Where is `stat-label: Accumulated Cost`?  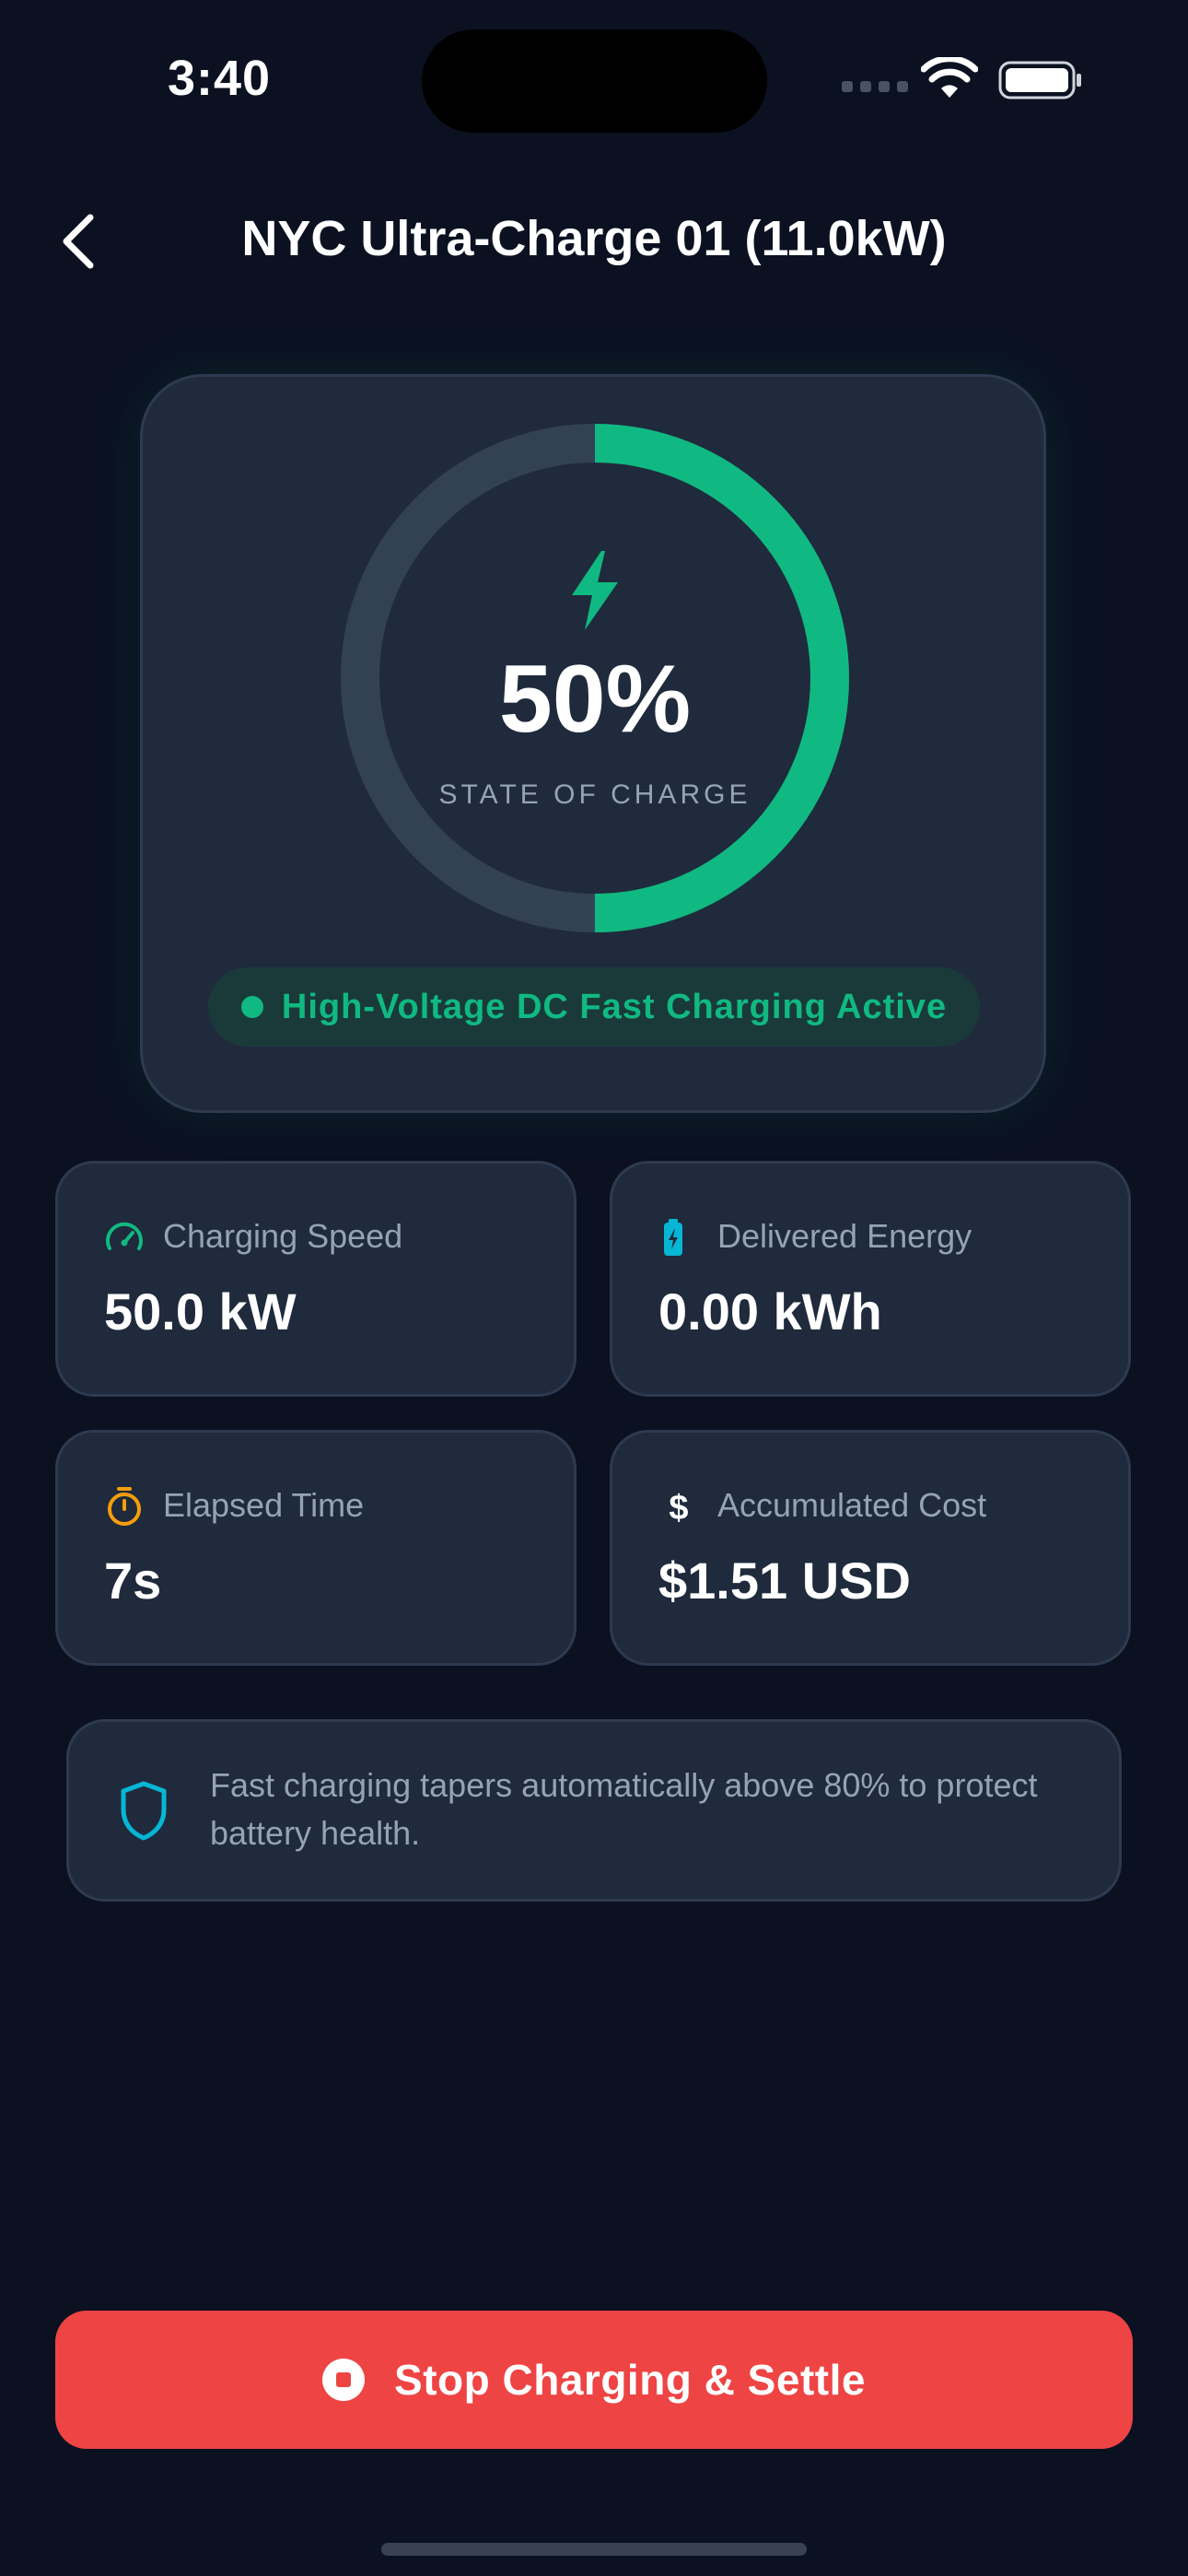 stat-label: Accumulated Cost is located at coordinates (852, 1505).